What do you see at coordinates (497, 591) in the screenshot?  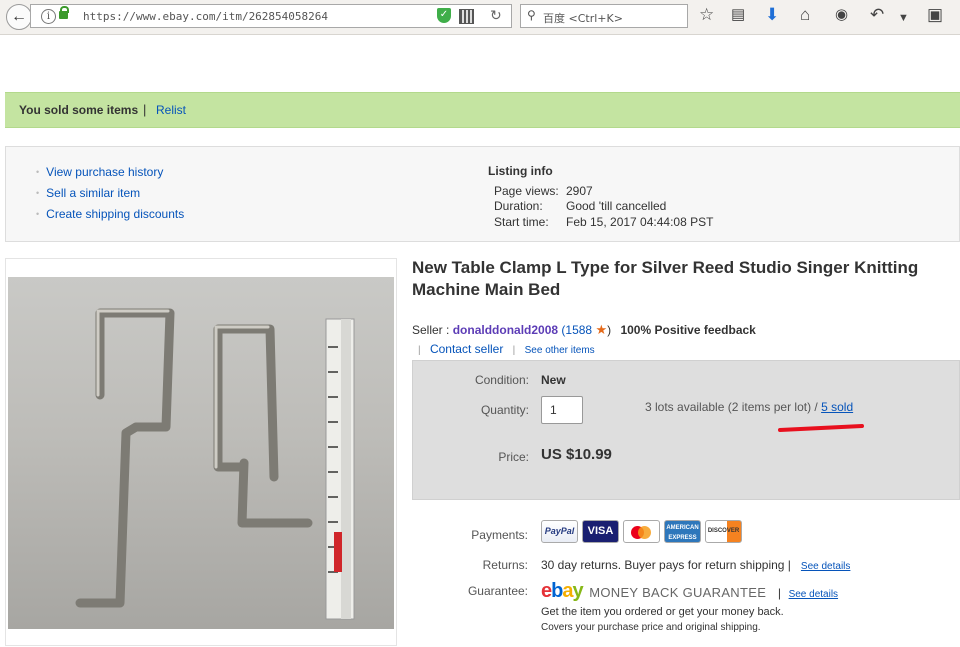 I see `guarantee-label: Guarantee:` at bounding box center [497, 591].